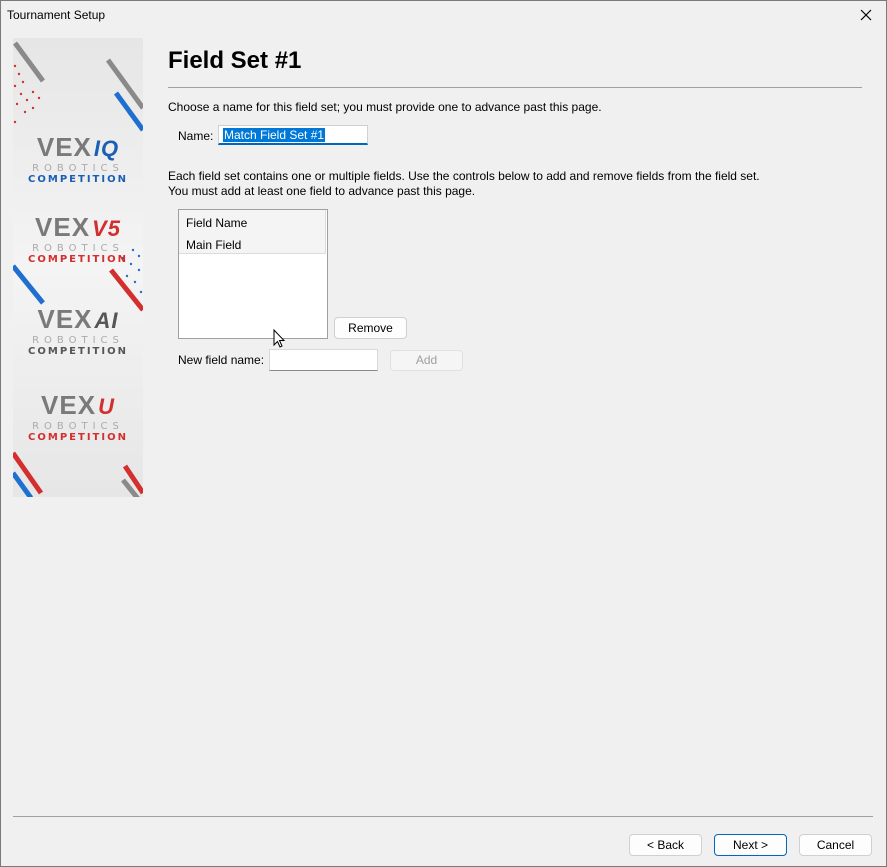  I want to click on name-label: Name:, so click(196, 136).